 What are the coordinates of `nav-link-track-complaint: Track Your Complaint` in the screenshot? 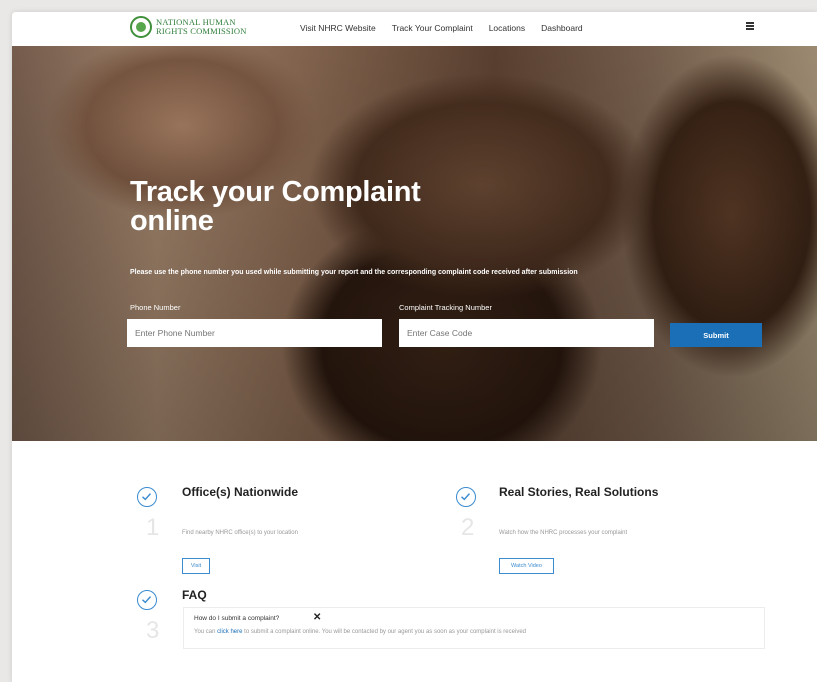 It's located at (432, 28).